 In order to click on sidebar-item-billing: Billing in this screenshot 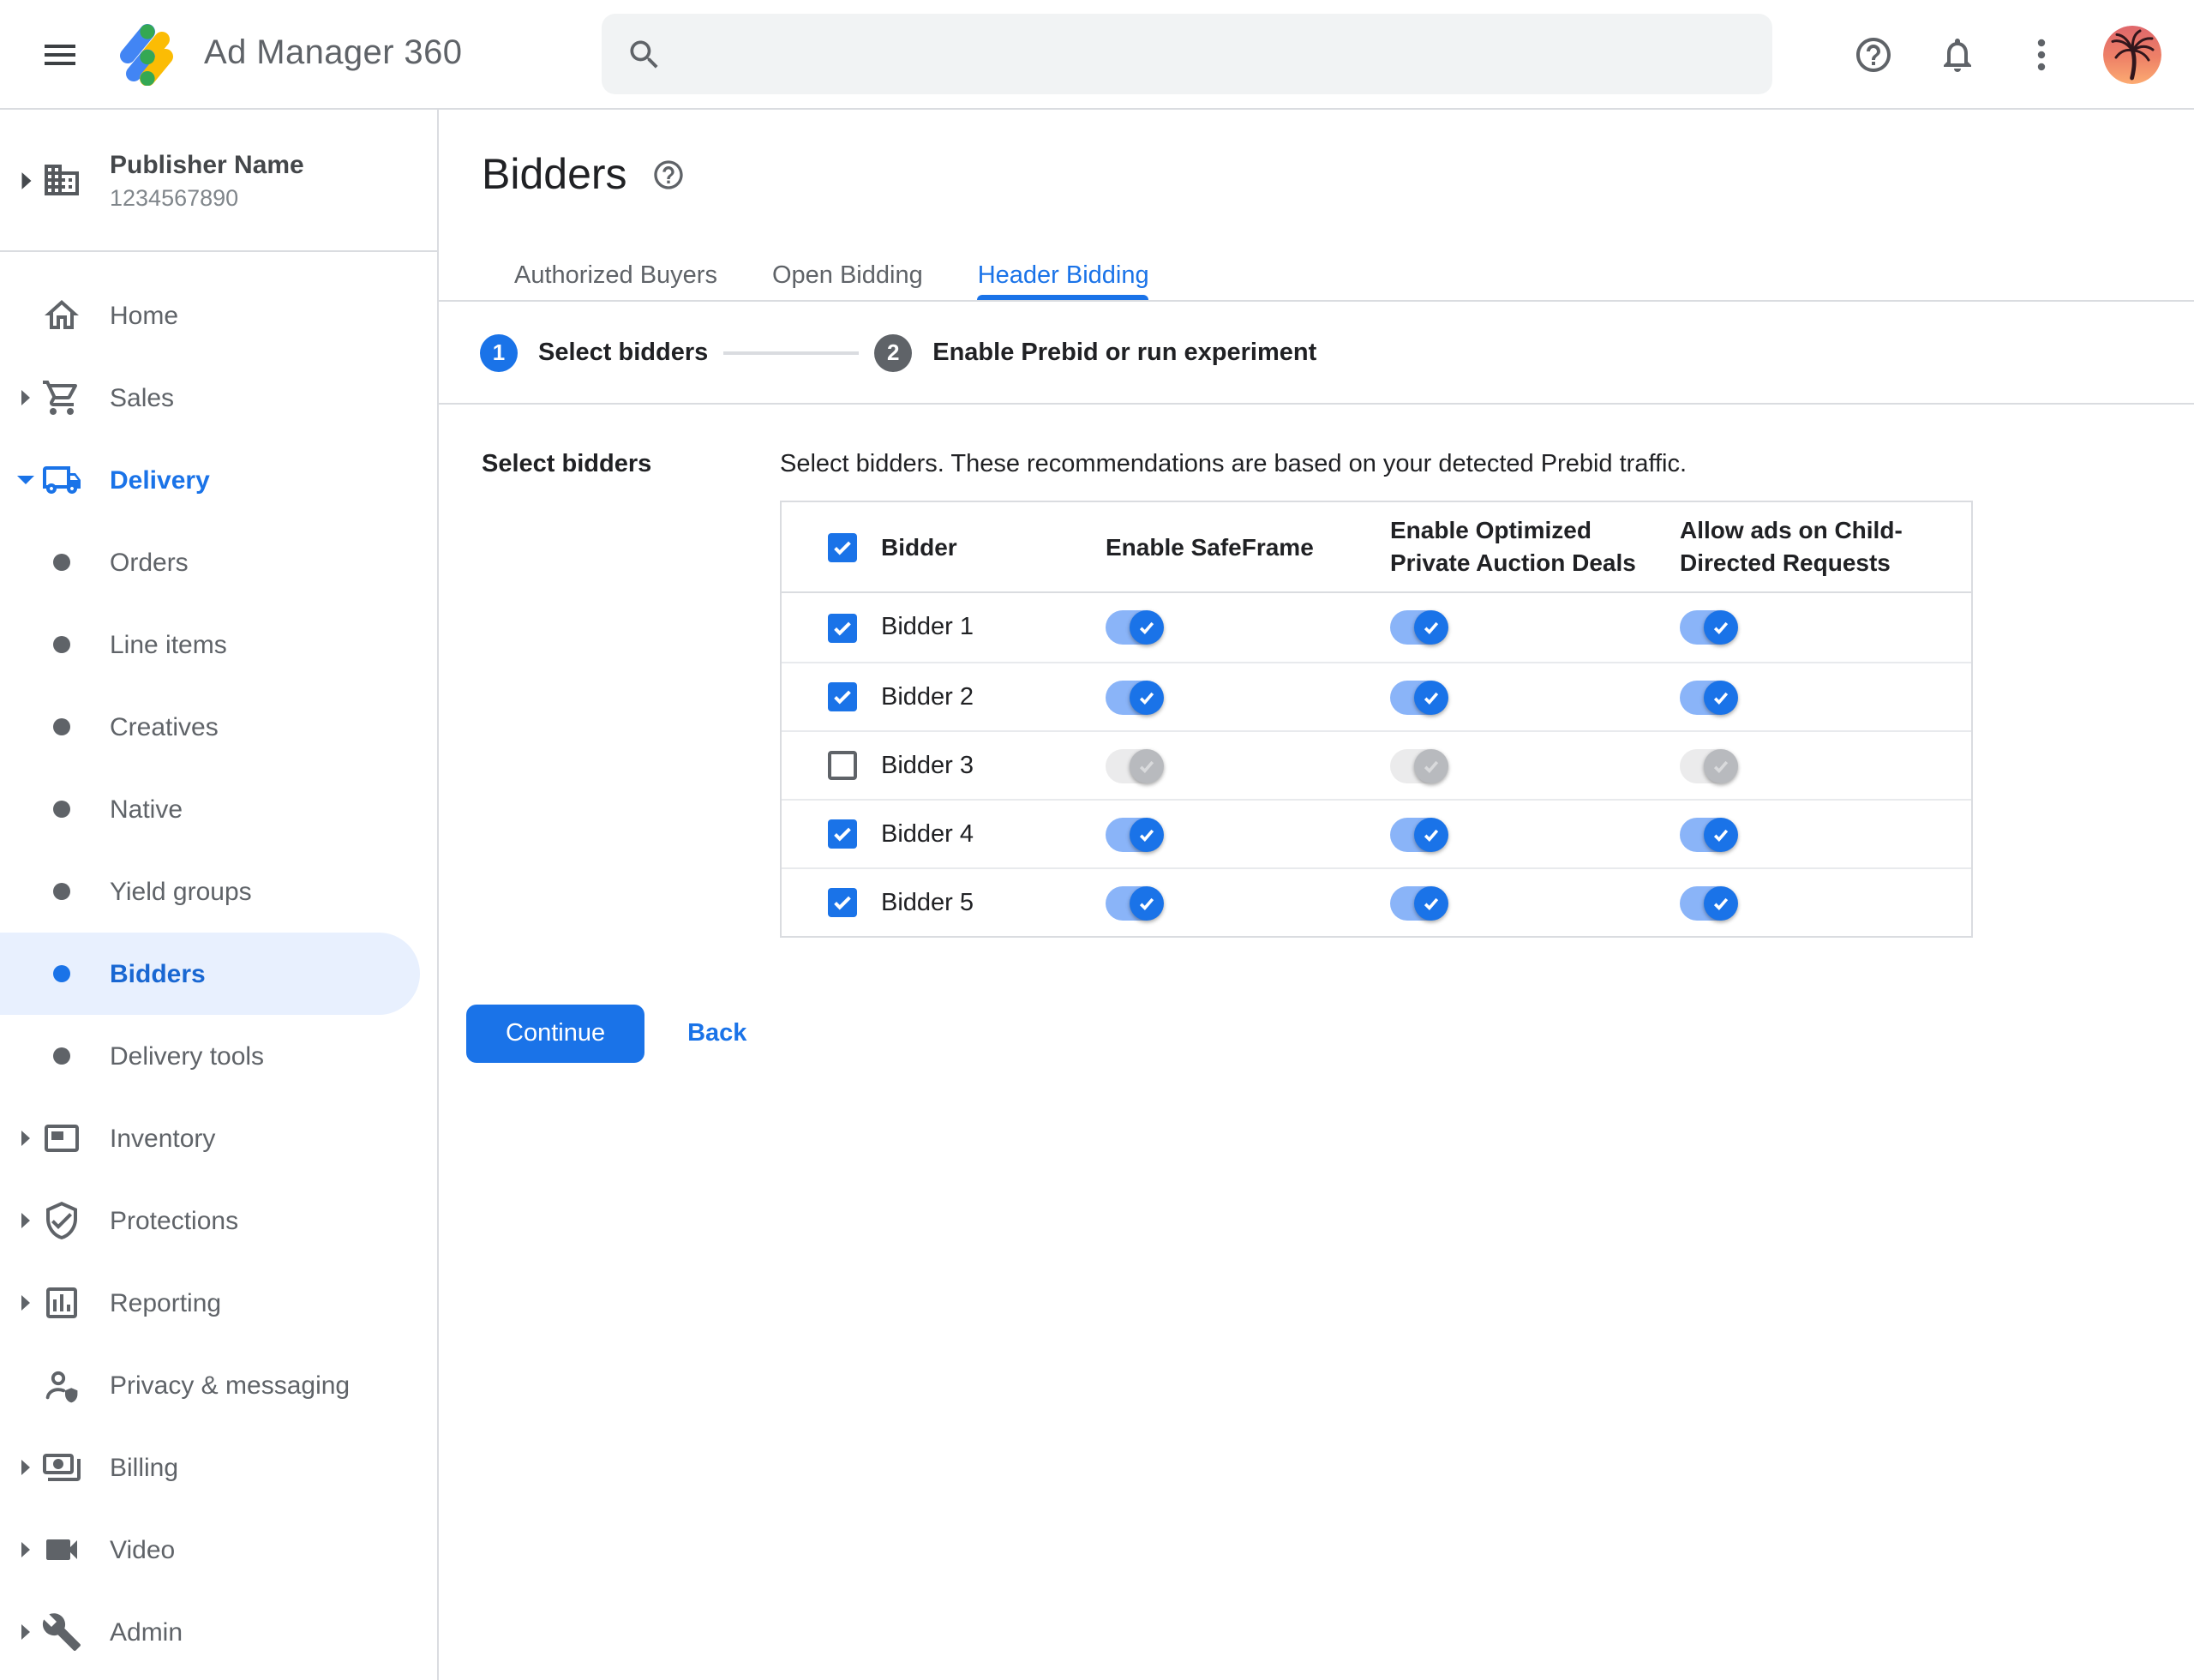, I will do `click(218, 1467)`.